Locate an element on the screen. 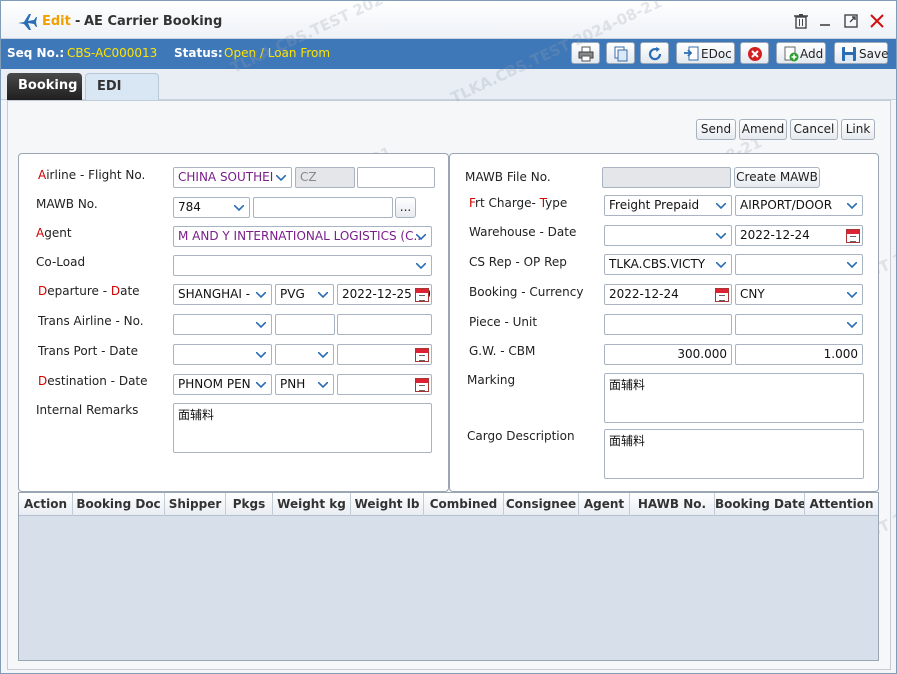 The width and height of the screenshot is (897, 674). frt-type-select: AIRPORT/DOOR is located at coordinates (799, 205).